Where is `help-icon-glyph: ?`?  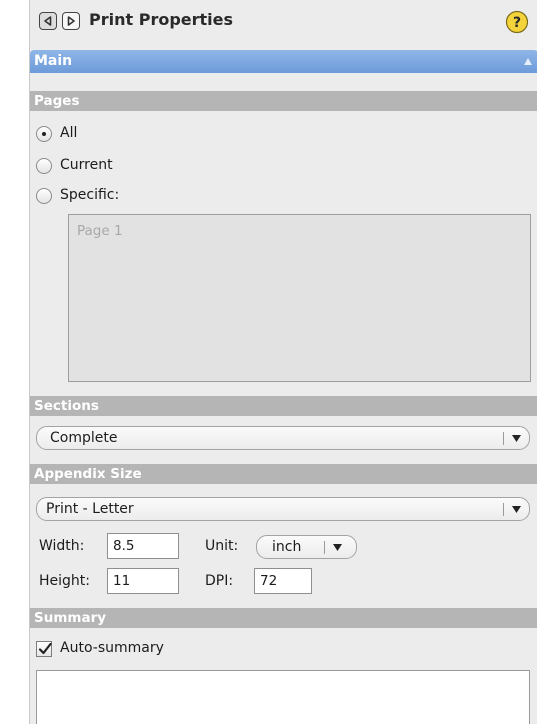 help-icon-glyph: ? is located at coordinates (517, 23).